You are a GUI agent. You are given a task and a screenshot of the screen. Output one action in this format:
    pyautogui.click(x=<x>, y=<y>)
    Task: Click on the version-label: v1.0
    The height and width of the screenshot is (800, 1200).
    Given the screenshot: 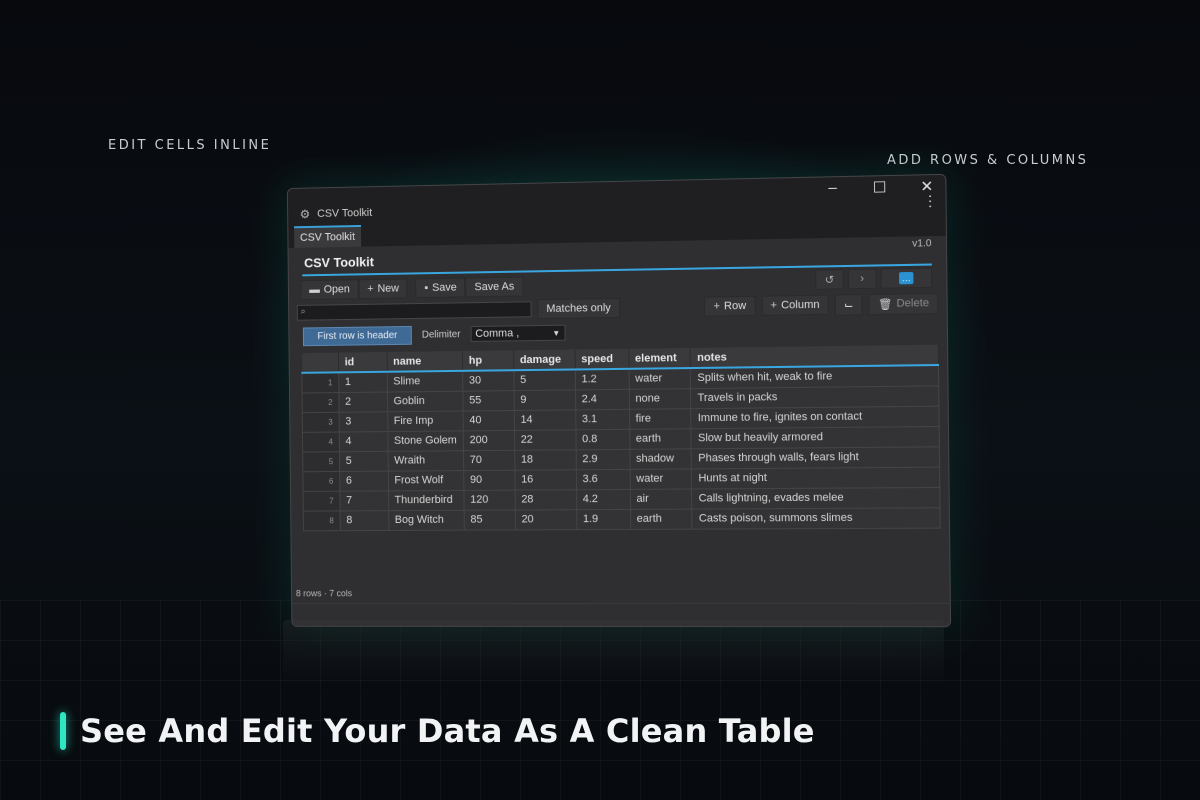 What is the action you would take?
    pyautogui.click(x=922, y=244)
    